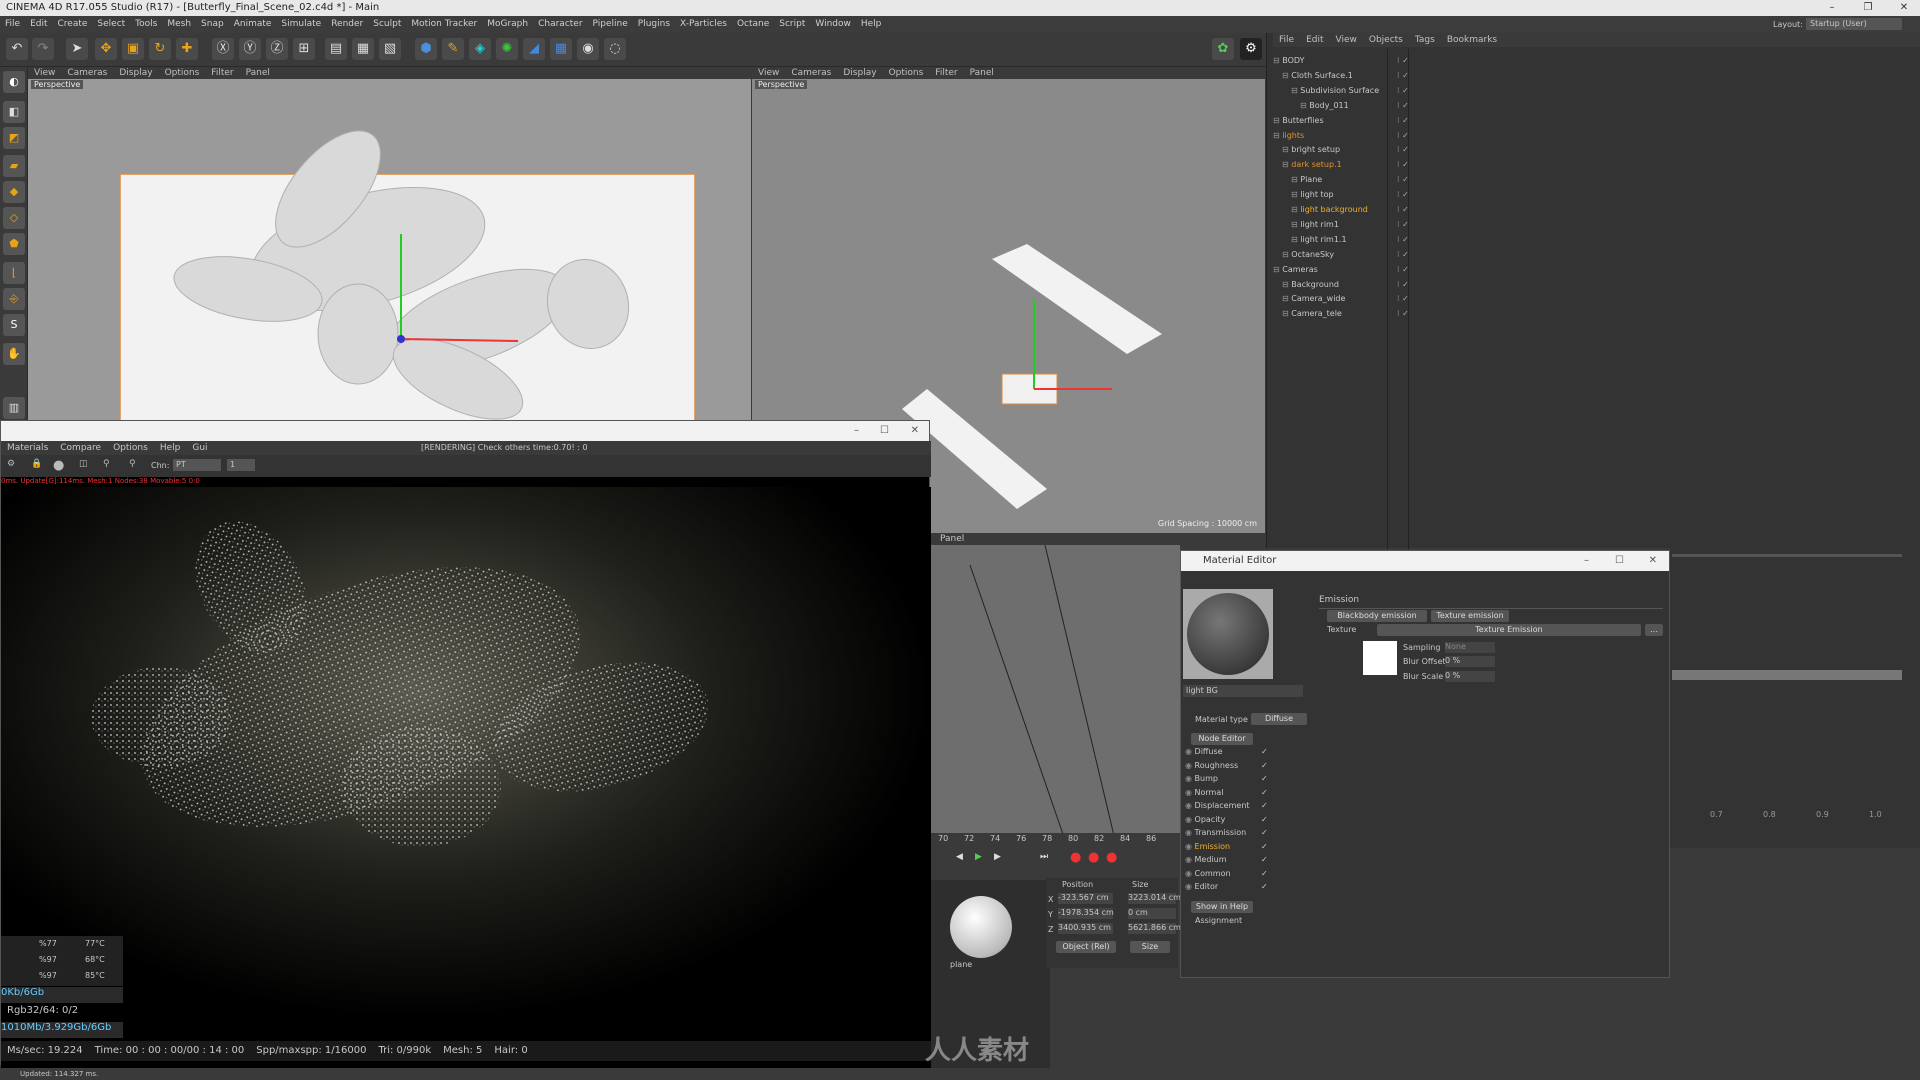 This screenshot has width=1920, height=1080. Describe the element at coordinates (444, 24) in the screenshot. I see `menu-motion-tracker: Motion Tracker` at that location.